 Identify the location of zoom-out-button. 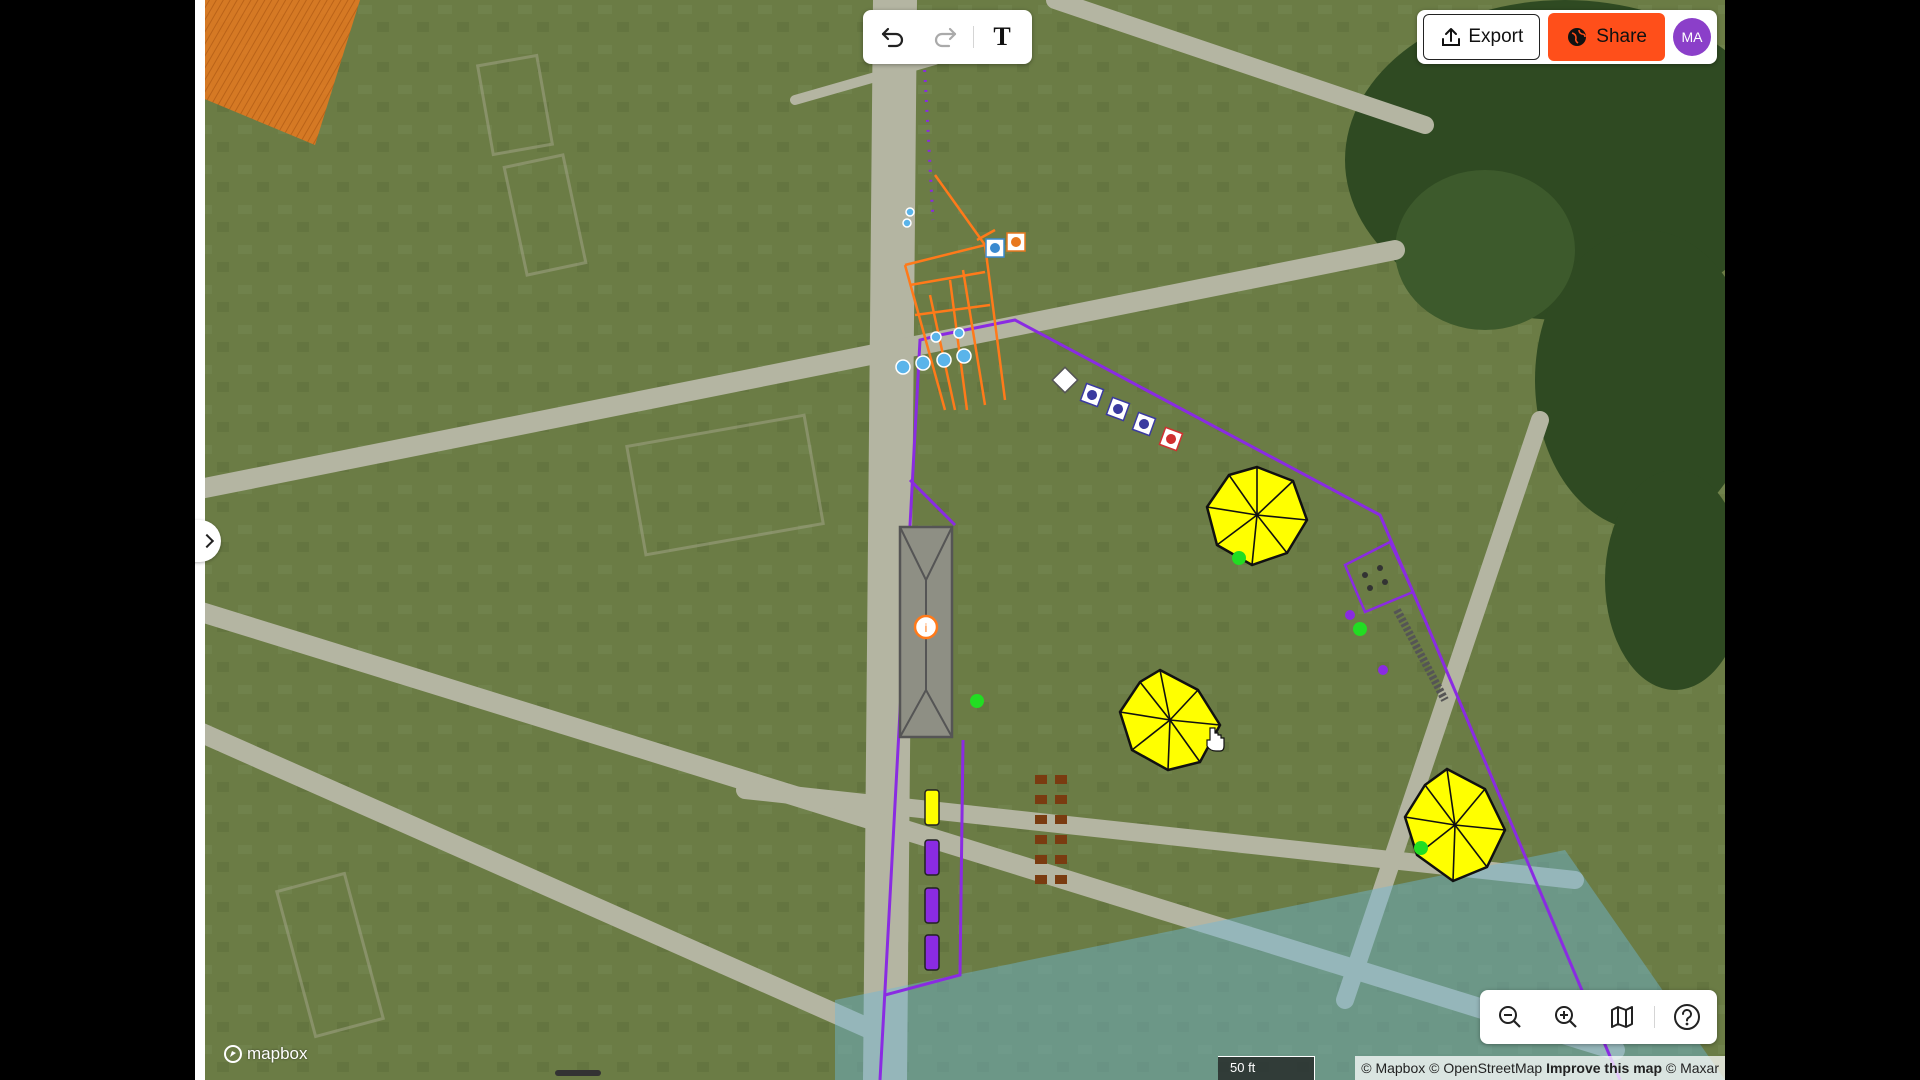
(1510, 1017).